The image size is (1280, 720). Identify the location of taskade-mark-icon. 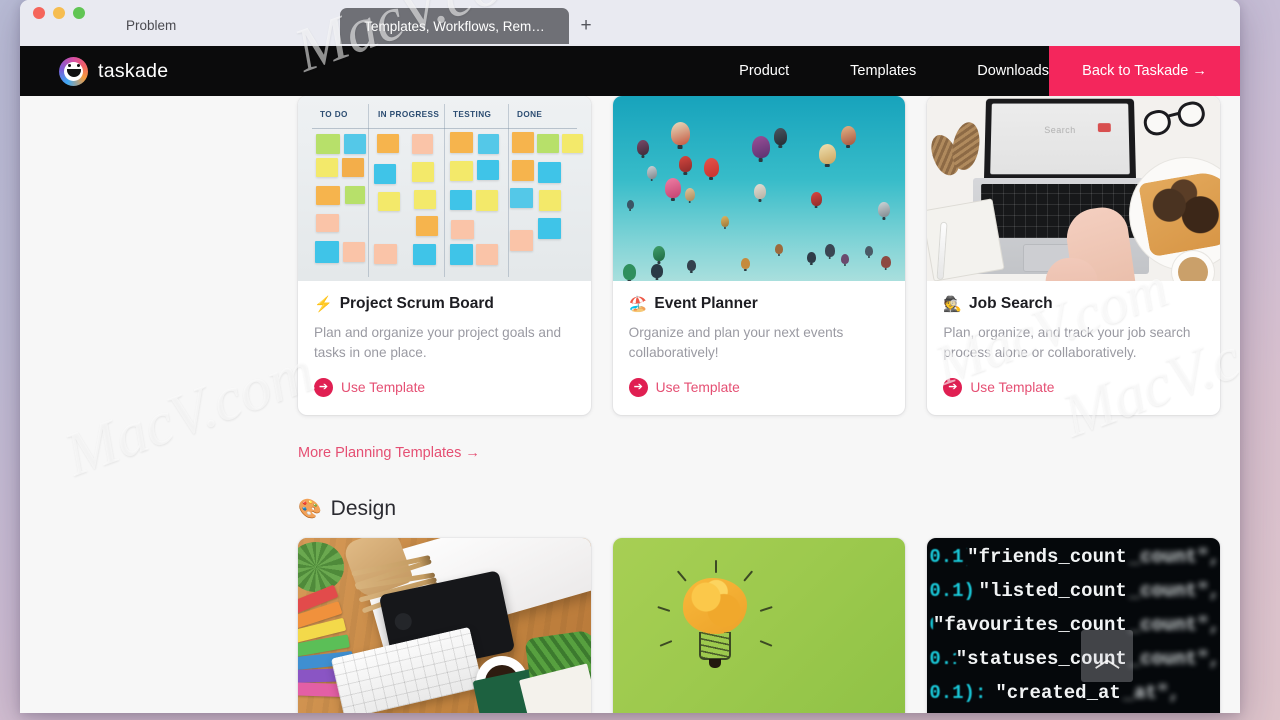
(73, 71).